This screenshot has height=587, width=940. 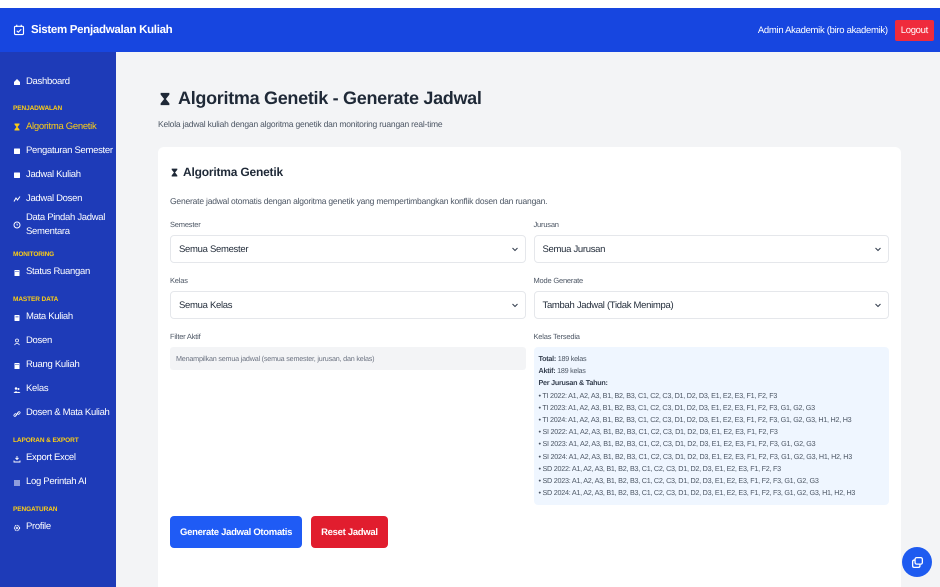 What do you see at coordinates (64, 225) in the screenshot?
I see `sidebar-item: Data Pindah Jadwal Sementara` at bounding box center [64, 225].